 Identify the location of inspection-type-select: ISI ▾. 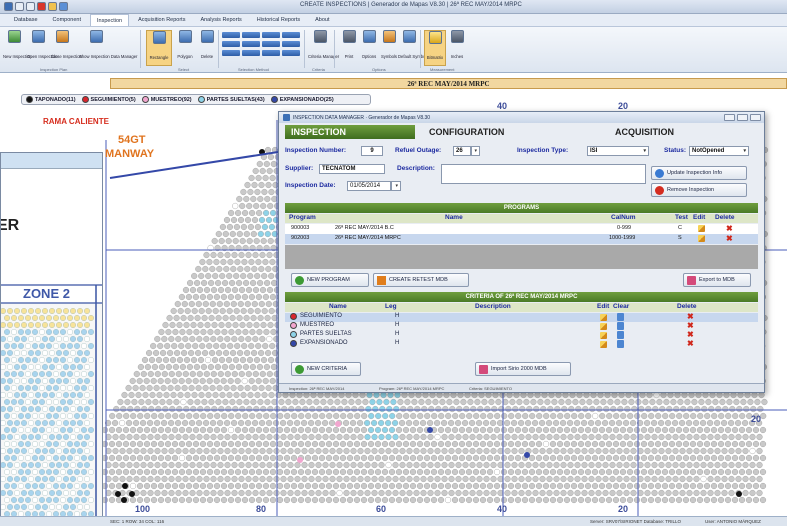
(618, 151).